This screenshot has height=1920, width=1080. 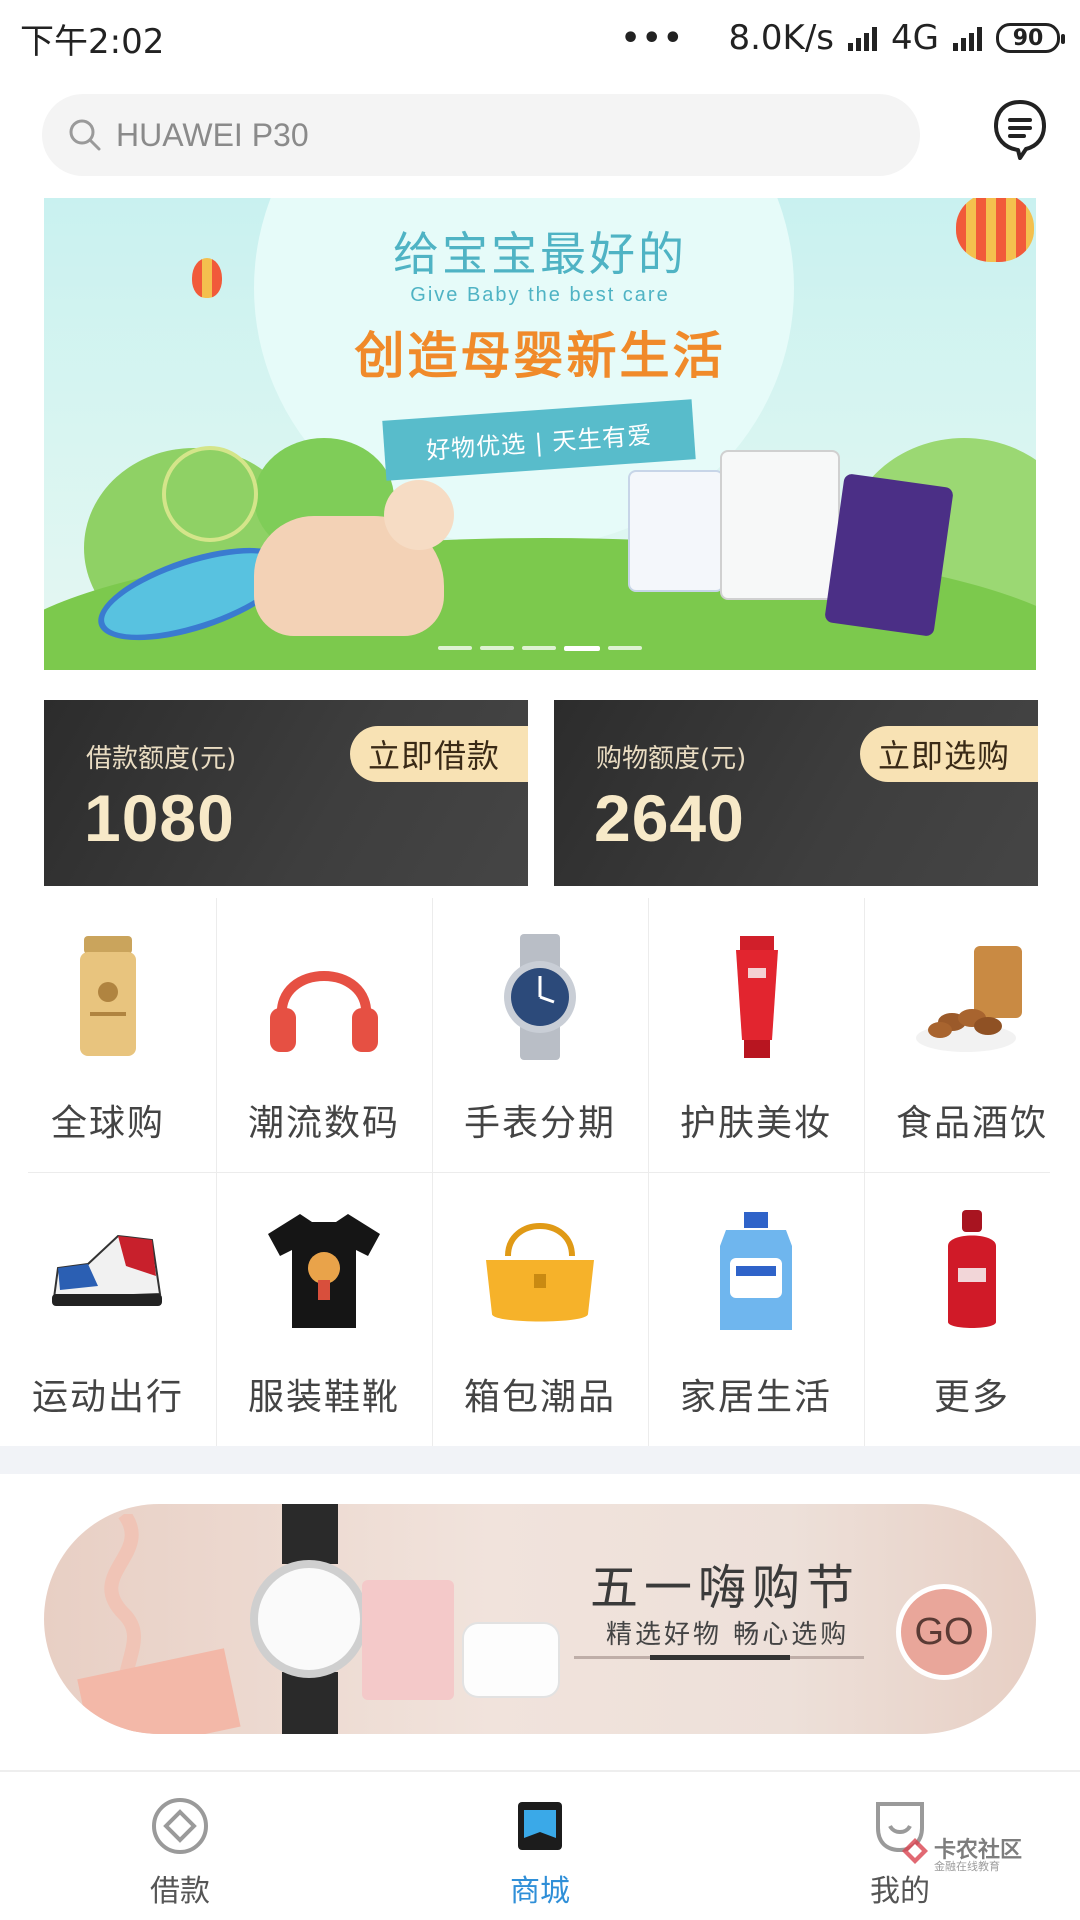 I want to click on category-more: 更多, so click(x=972, y=1309).